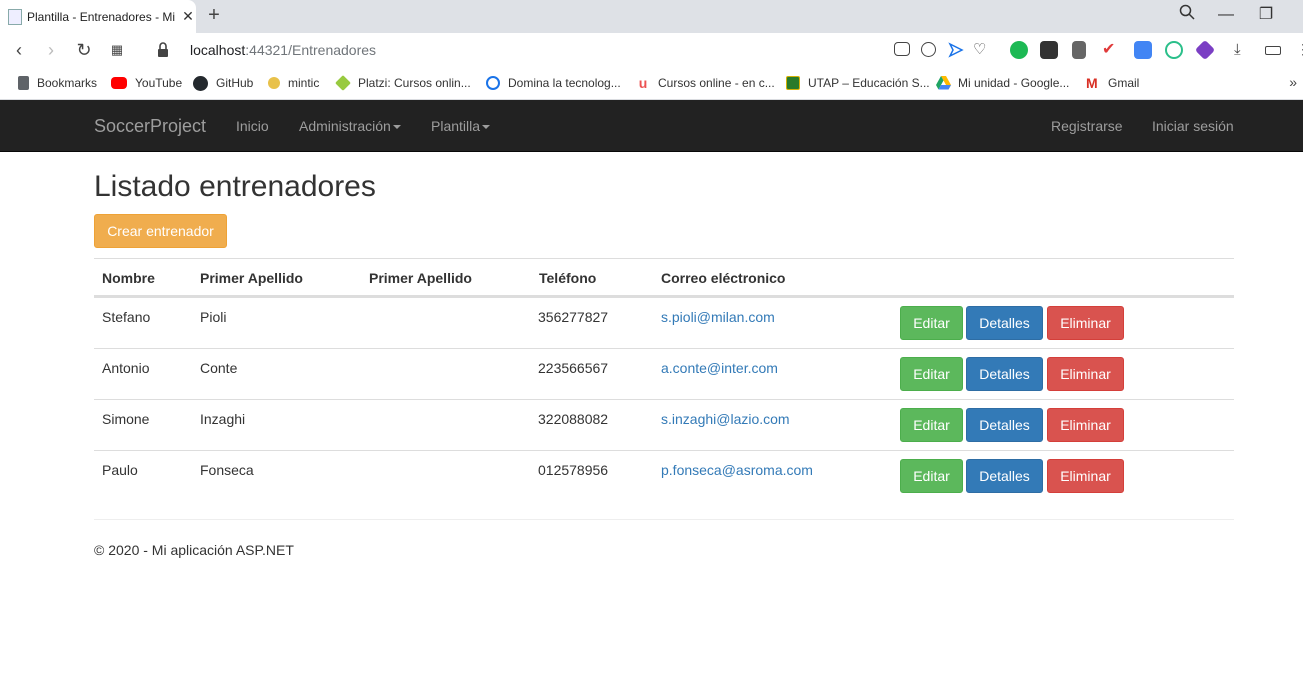  What do you see at coordinates (664, 519) in the screenshot?
I see `footer-divider` at bounding box center [664, 519].